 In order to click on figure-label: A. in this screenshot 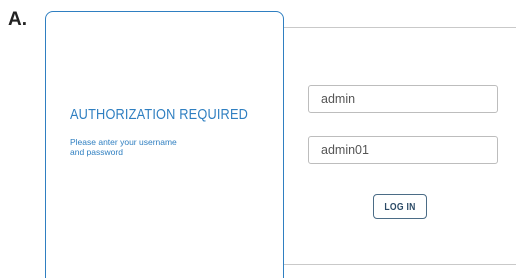, I will do `click(17, 19)`.